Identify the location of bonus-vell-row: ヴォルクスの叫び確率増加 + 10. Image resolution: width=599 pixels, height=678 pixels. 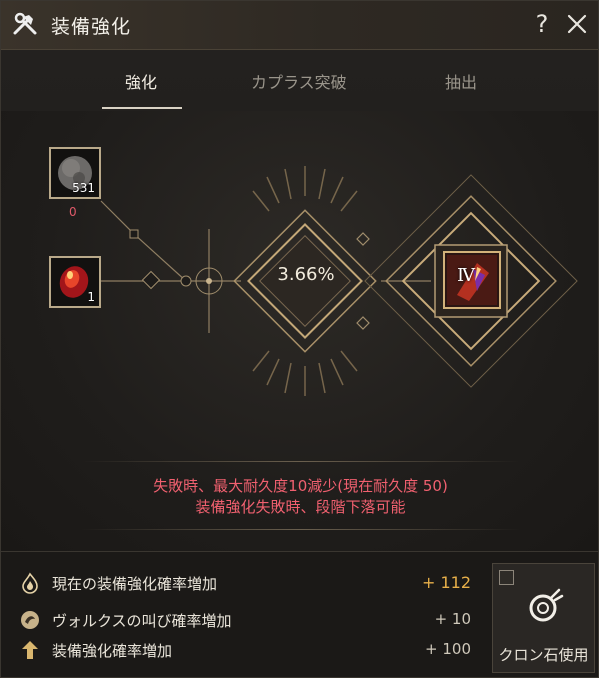
(250, 620).